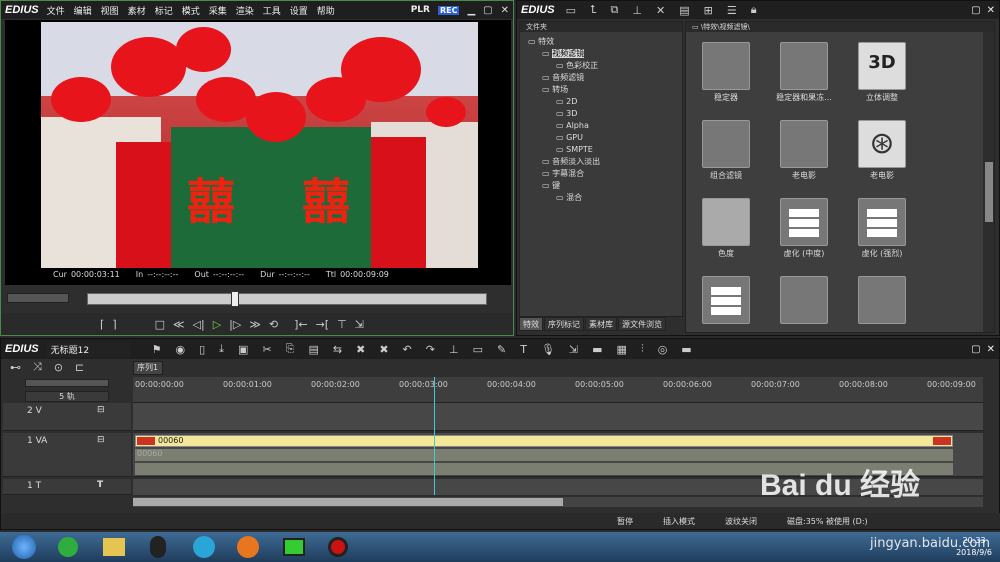 The width and height of the screenshot is (1000, 562). What do you see at coordinates (601, 42) in the screenshot?
I see `tree-item: ▭ 特效` at bounding box center [601, 42].